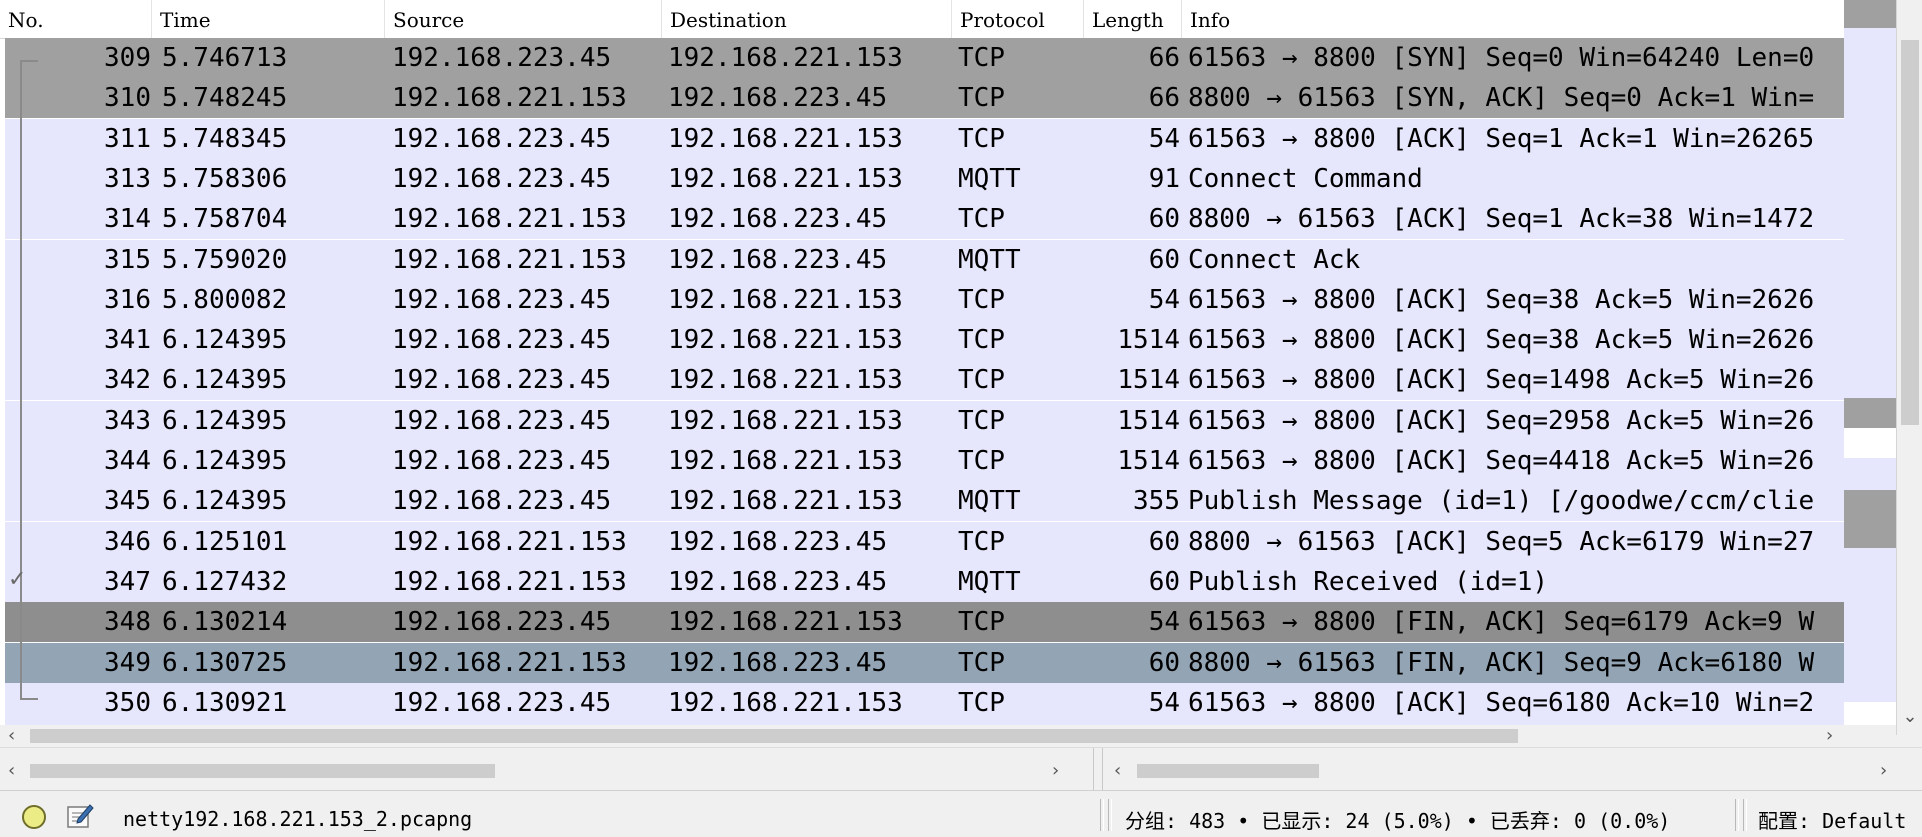 The image size is (1922, 837). What do you see at coordinates (989, 259) in the screenshot?
I see `packet-protocol: MQTT` at bounding box center [989, 259].